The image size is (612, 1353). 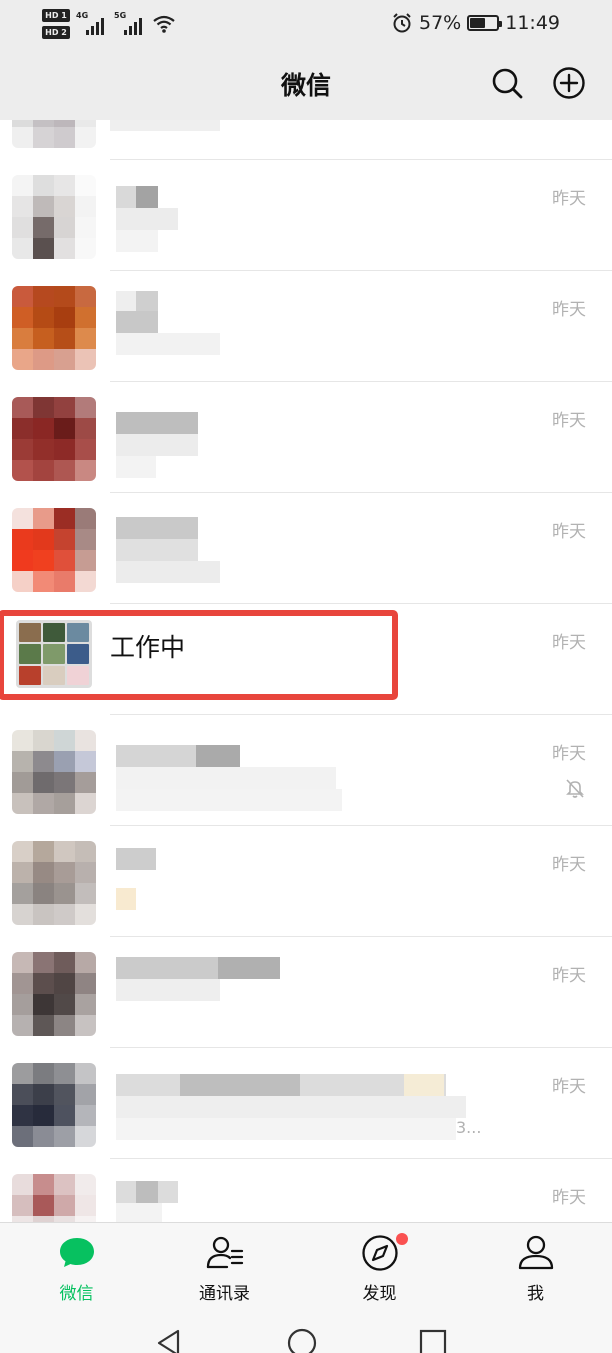 I want to click on bottom-nav: 微信 通讯录 发现 我, so click(x=306, y=1266).